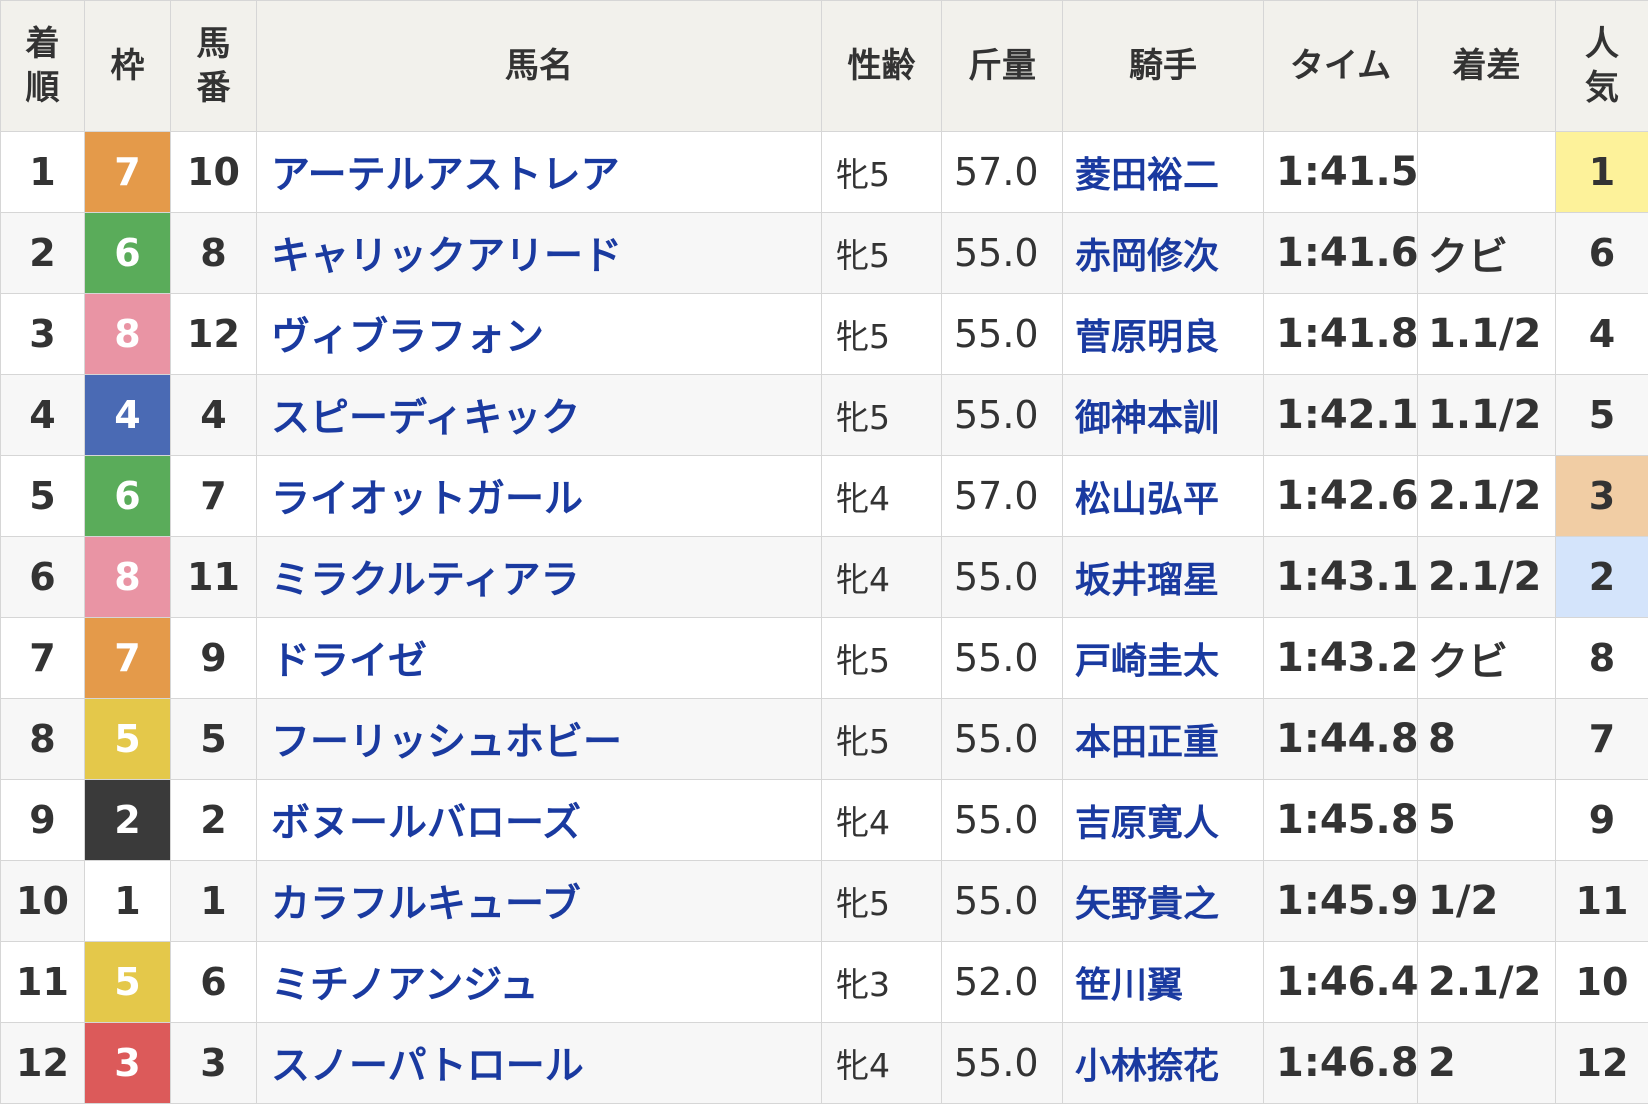 The height and width of the screenshot is (1104, 1648). I want to click on frame-cell: 2, so click(128, 820).